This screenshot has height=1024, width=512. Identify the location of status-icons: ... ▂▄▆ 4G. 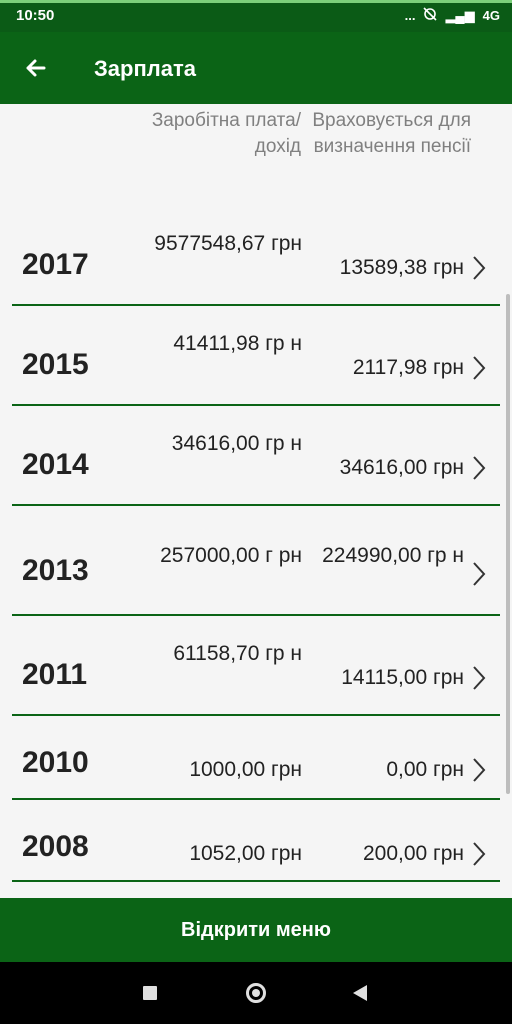
(452, 15).